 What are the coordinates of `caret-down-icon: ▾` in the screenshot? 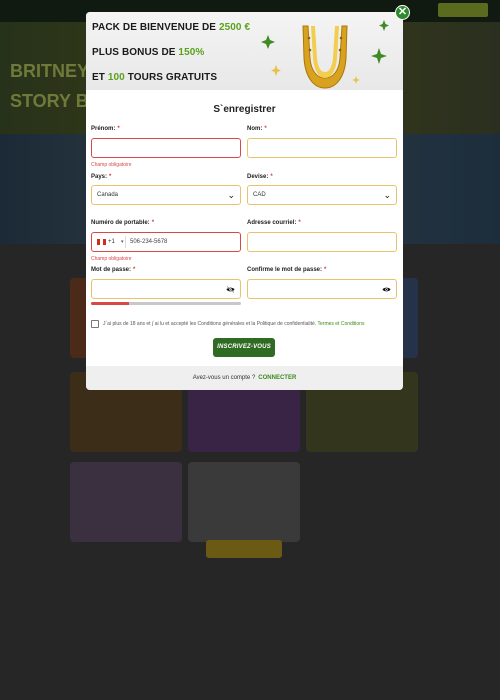 It's located at (122, 242).